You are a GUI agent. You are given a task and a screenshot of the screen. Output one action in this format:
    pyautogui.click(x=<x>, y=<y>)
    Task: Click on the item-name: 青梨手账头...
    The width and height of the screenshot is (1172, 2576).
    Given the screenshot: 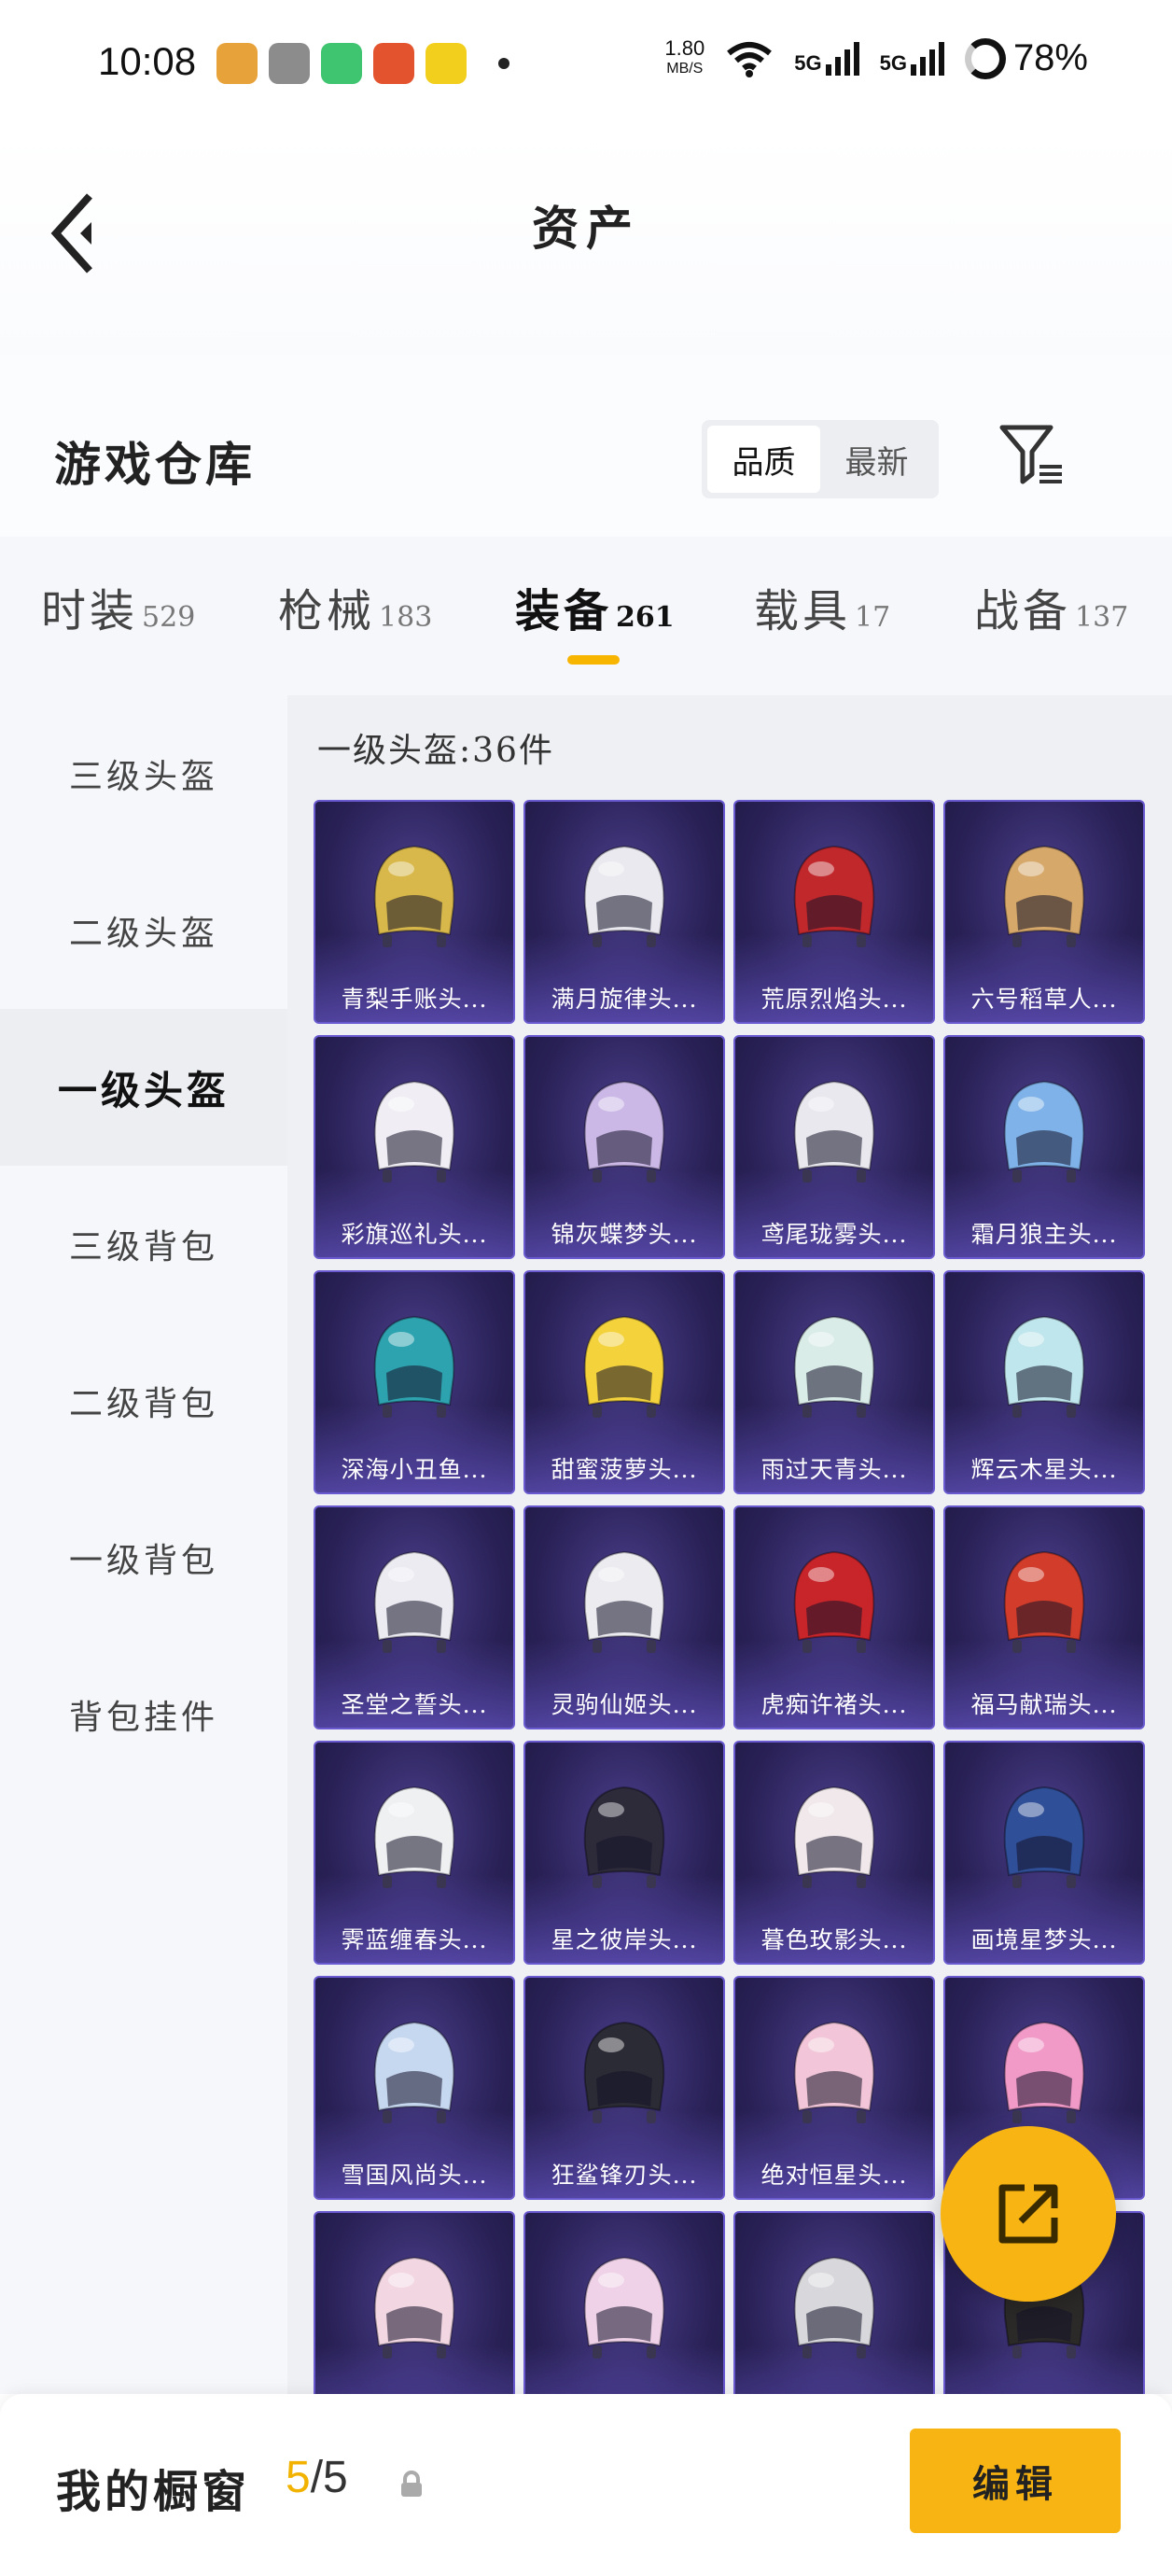 What is the action you would take?
    pyautogui.click(x=414, y=999)
    